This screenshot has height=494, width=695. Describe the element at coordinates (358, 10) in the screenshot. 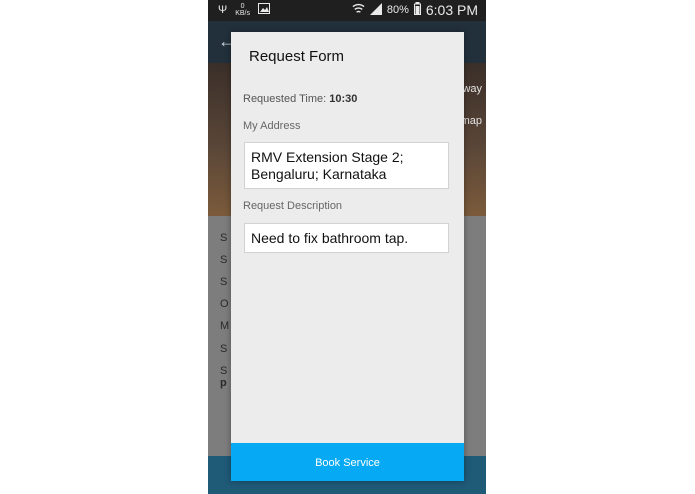

I see `wifi-icon` at that location.